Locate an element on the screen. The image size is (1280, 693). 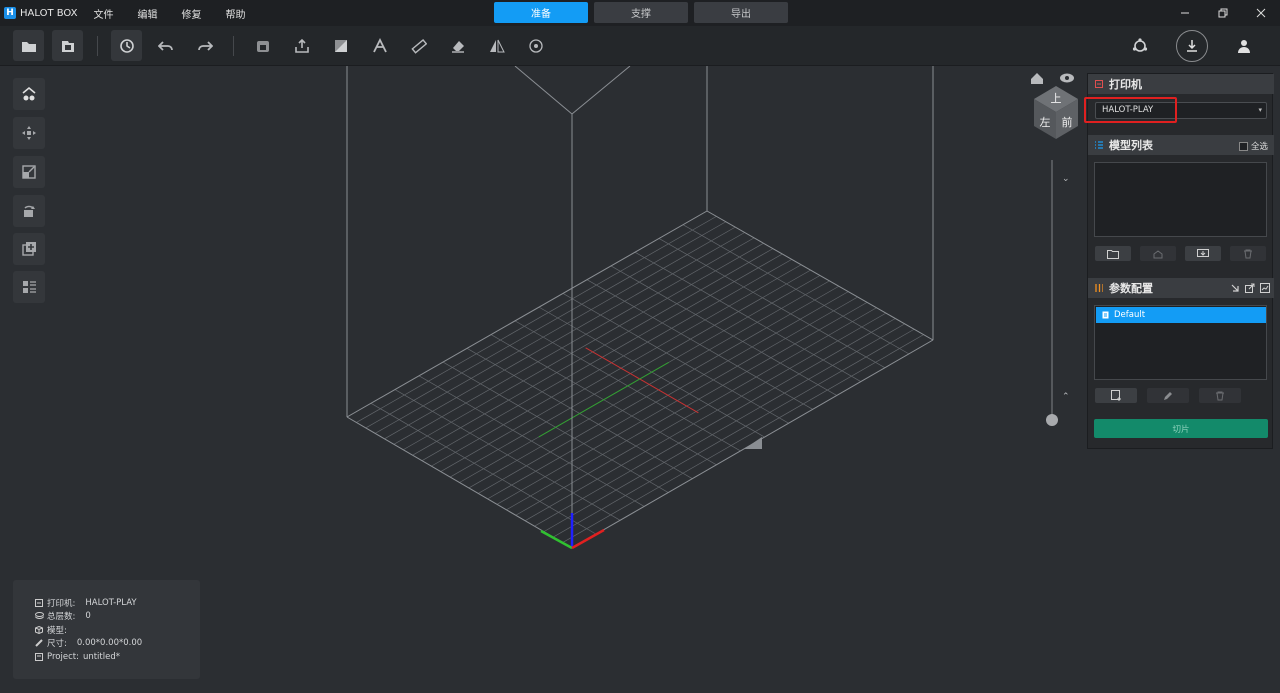
open-folder-icon is located at coordinates (28, 46).